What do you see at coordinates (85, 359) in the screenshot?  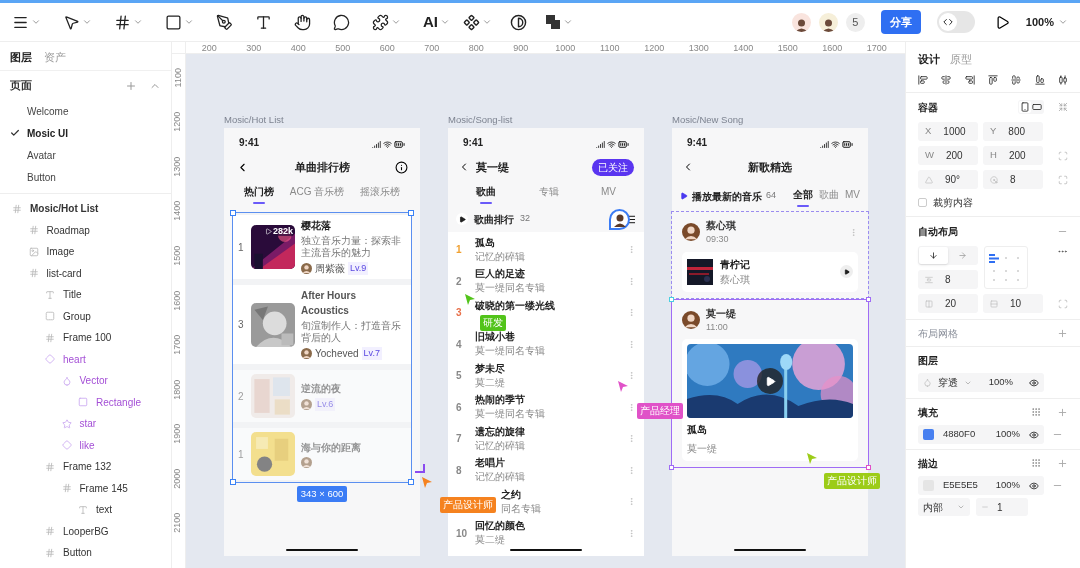 I see `layer-row: heart` at bounding box center [85, 359].